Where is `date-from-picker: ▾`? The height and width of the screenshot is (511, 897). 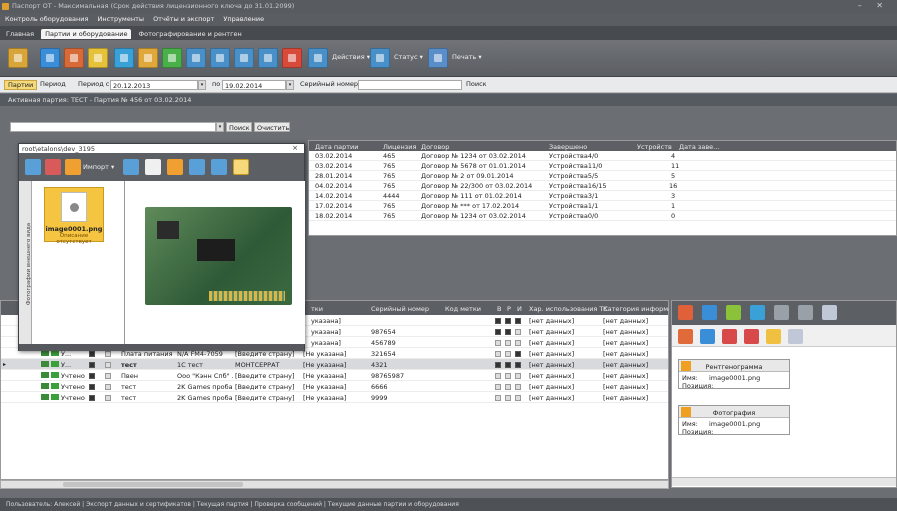
date-from-picker: ▾ is located at coordinates (202, 85).